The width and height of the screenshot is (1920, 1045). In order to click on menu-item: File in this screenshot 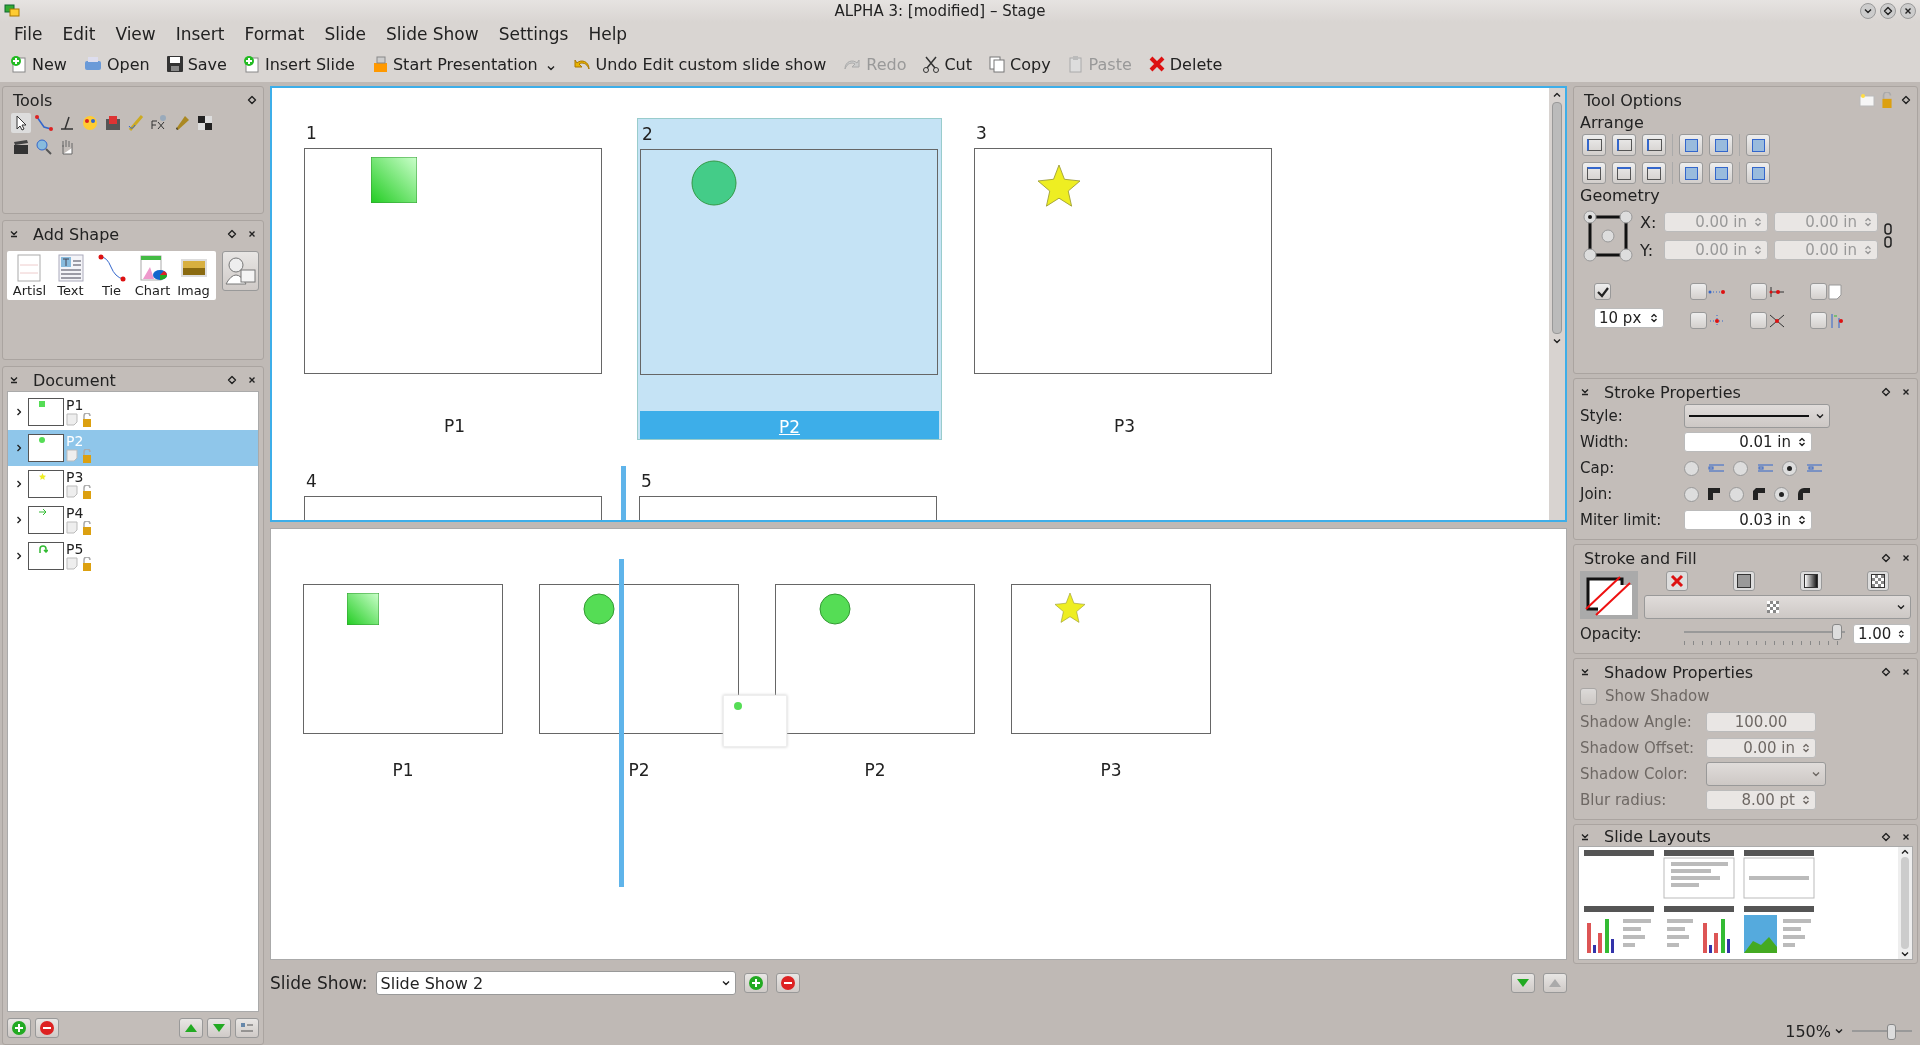, I will do `click(28, 34)`.